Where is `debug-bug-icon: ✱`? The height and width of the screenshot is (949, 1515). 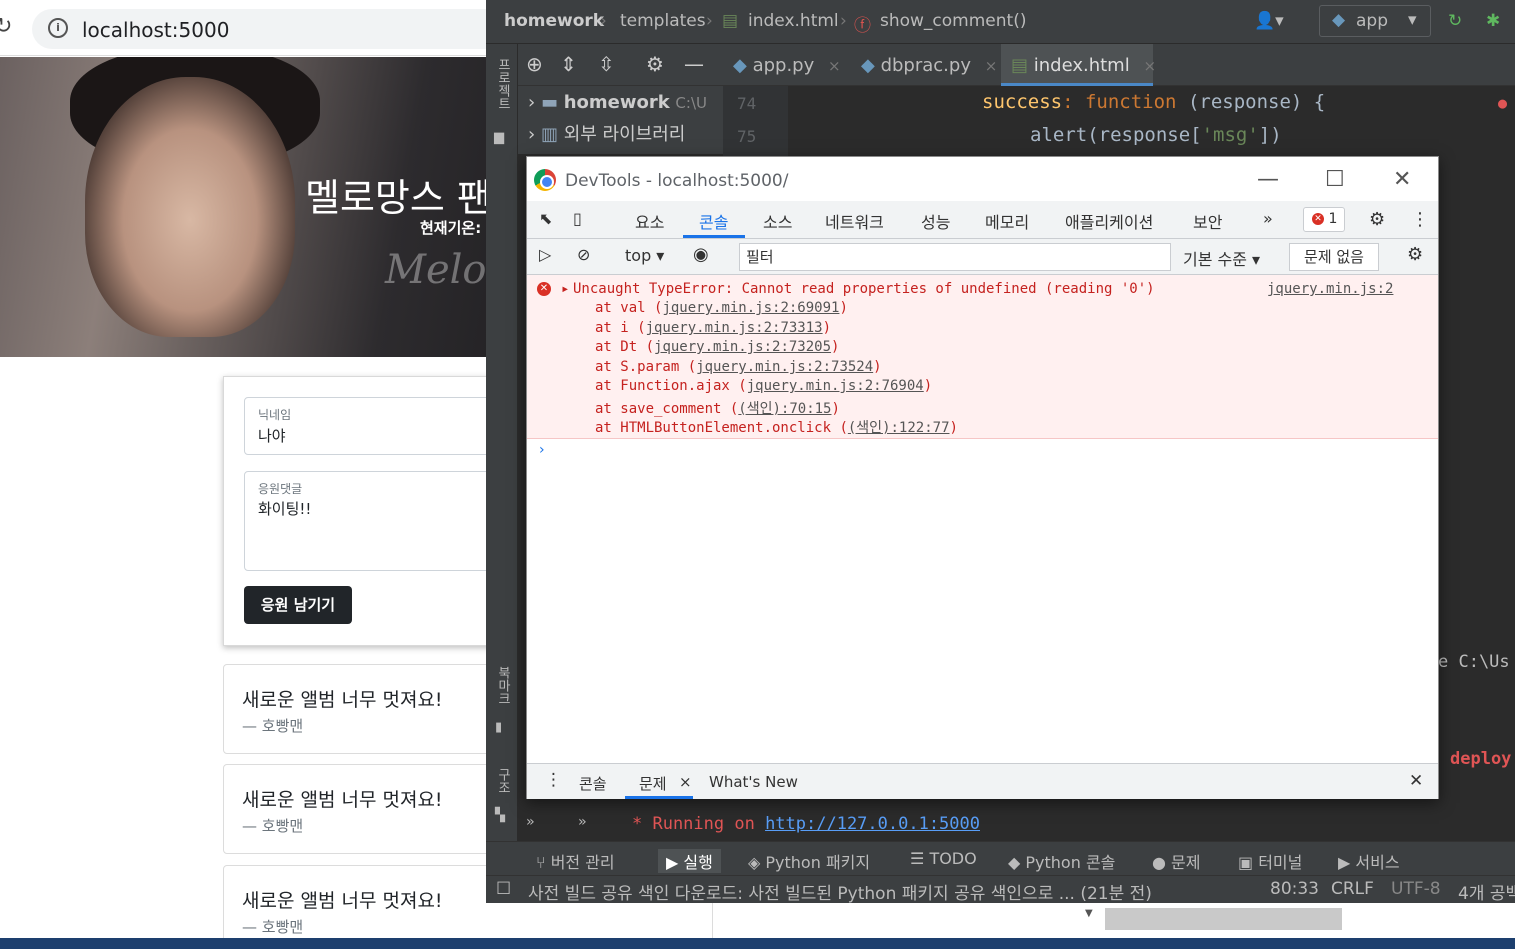
debug-bug-icon: ✱ is located at coordinates (1493, 21).